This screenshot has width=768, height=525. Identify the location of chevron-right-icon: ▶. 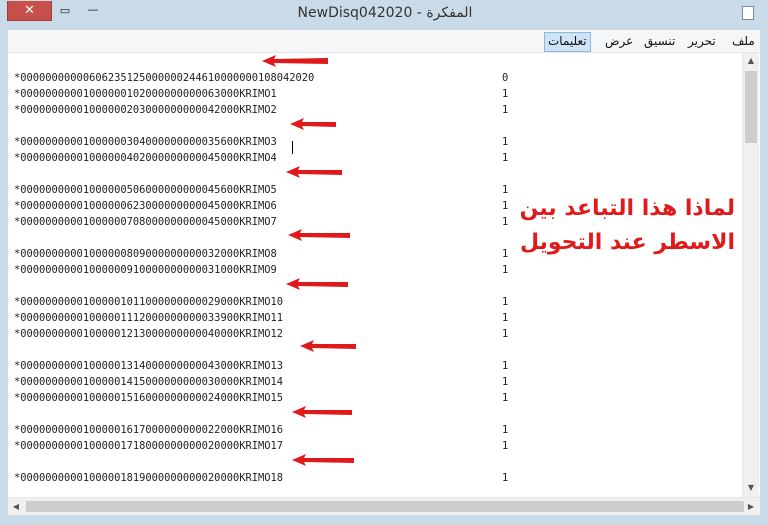
(751, 506).